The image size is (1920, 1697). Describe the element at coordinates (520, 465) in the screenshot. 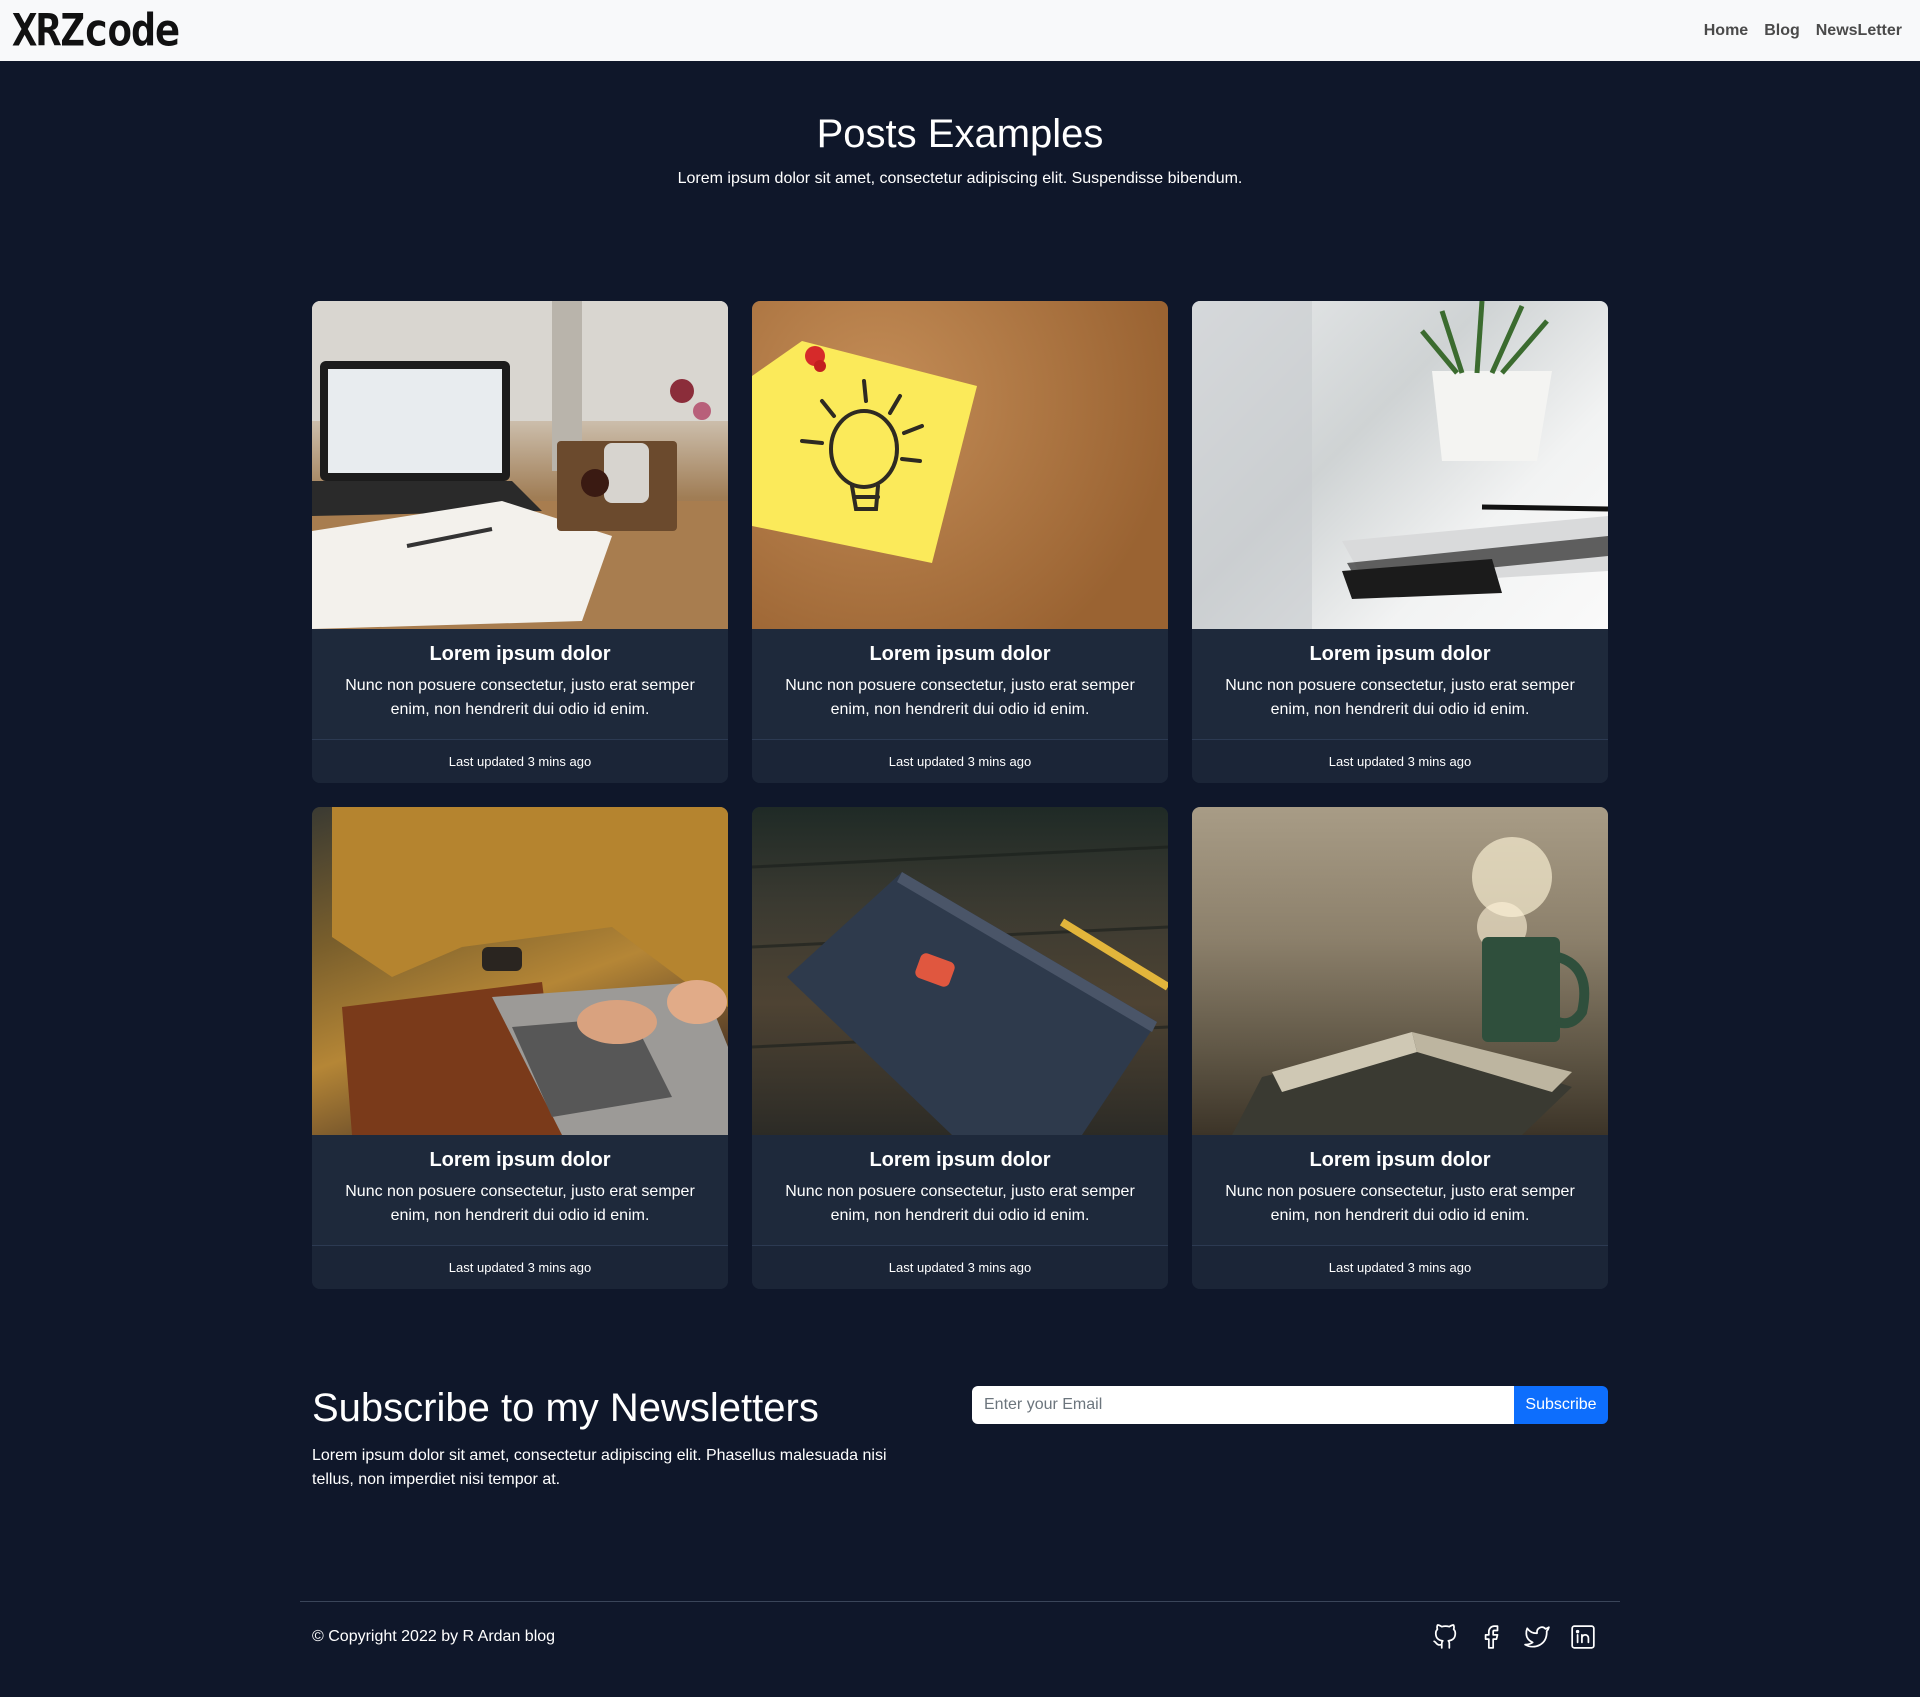

I see `card-image-laptop-desk` at that location.